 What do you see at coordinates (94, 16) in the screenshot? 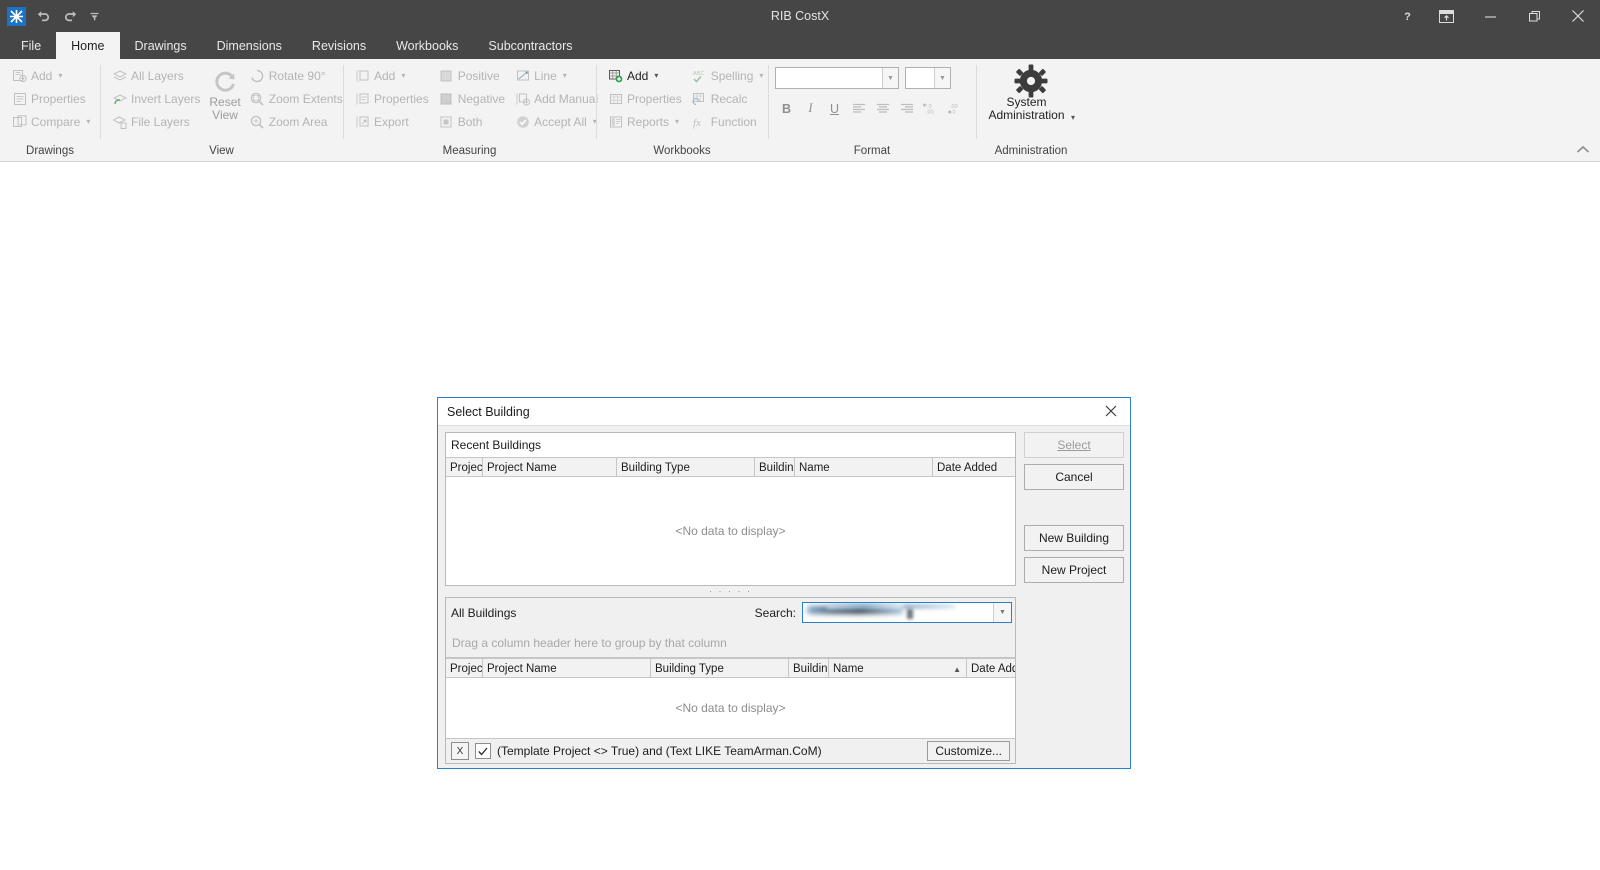
I see `customize-quick-access-icon` at bounding box center [94, 16].